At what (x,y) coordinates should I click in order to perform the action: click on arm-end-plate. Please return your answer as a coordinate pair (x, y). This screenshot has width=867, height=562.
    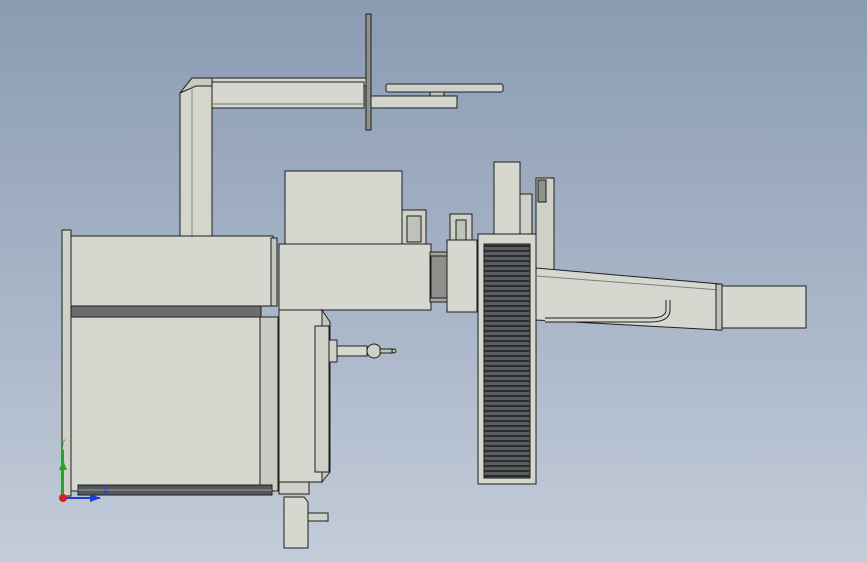
    Looking at the image, I should click on (434, 72).